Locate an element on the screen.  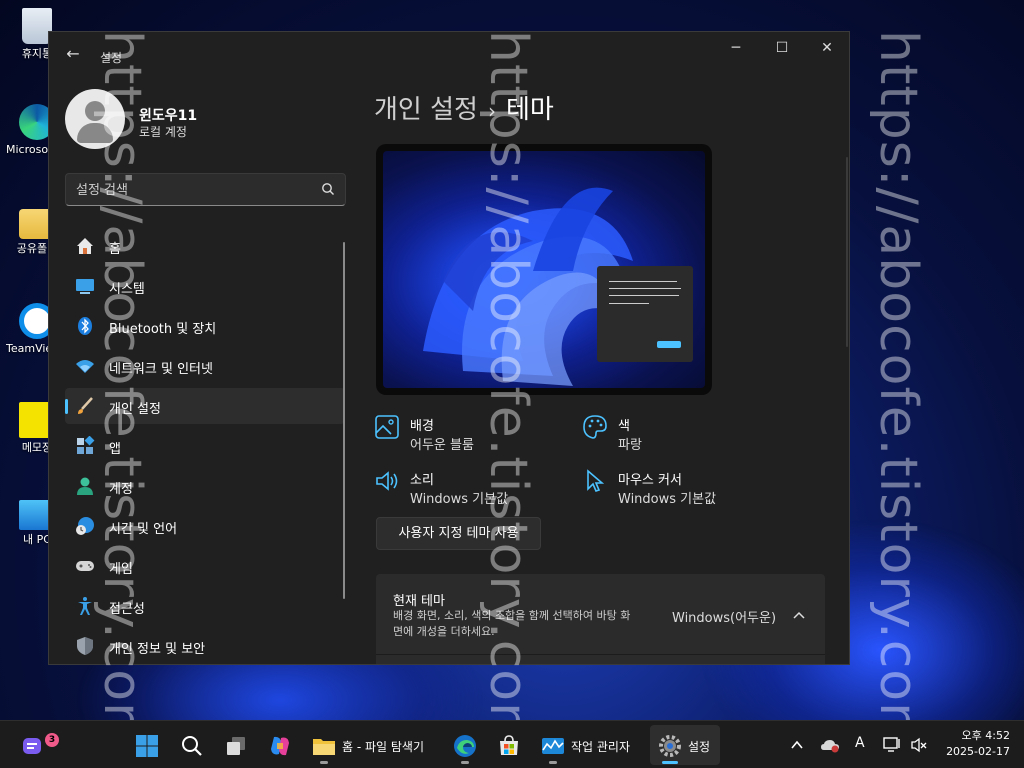
copilot-button is located at coordinates (280, 745).